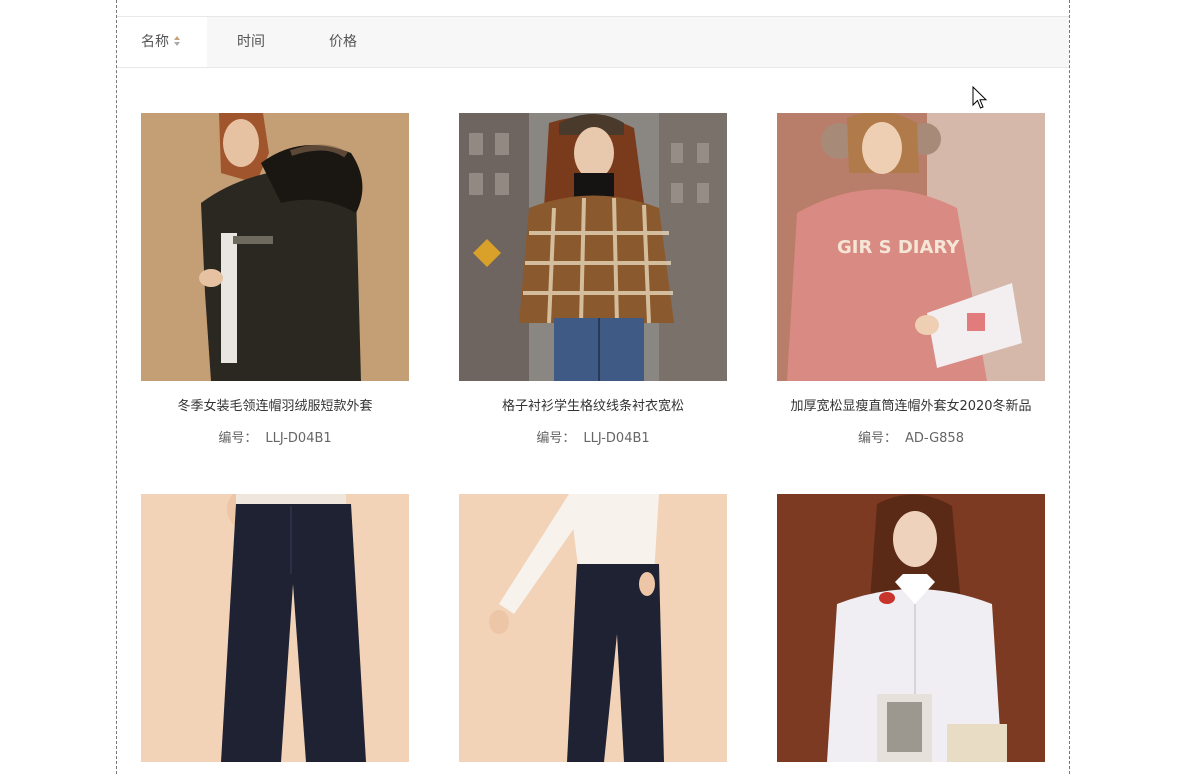 The image size is (1186, 776). What do you see at coordinates (898, 247) in the screenshot?
I see `svg-text: GIR S DIARY` at bounding box center [898, 247].